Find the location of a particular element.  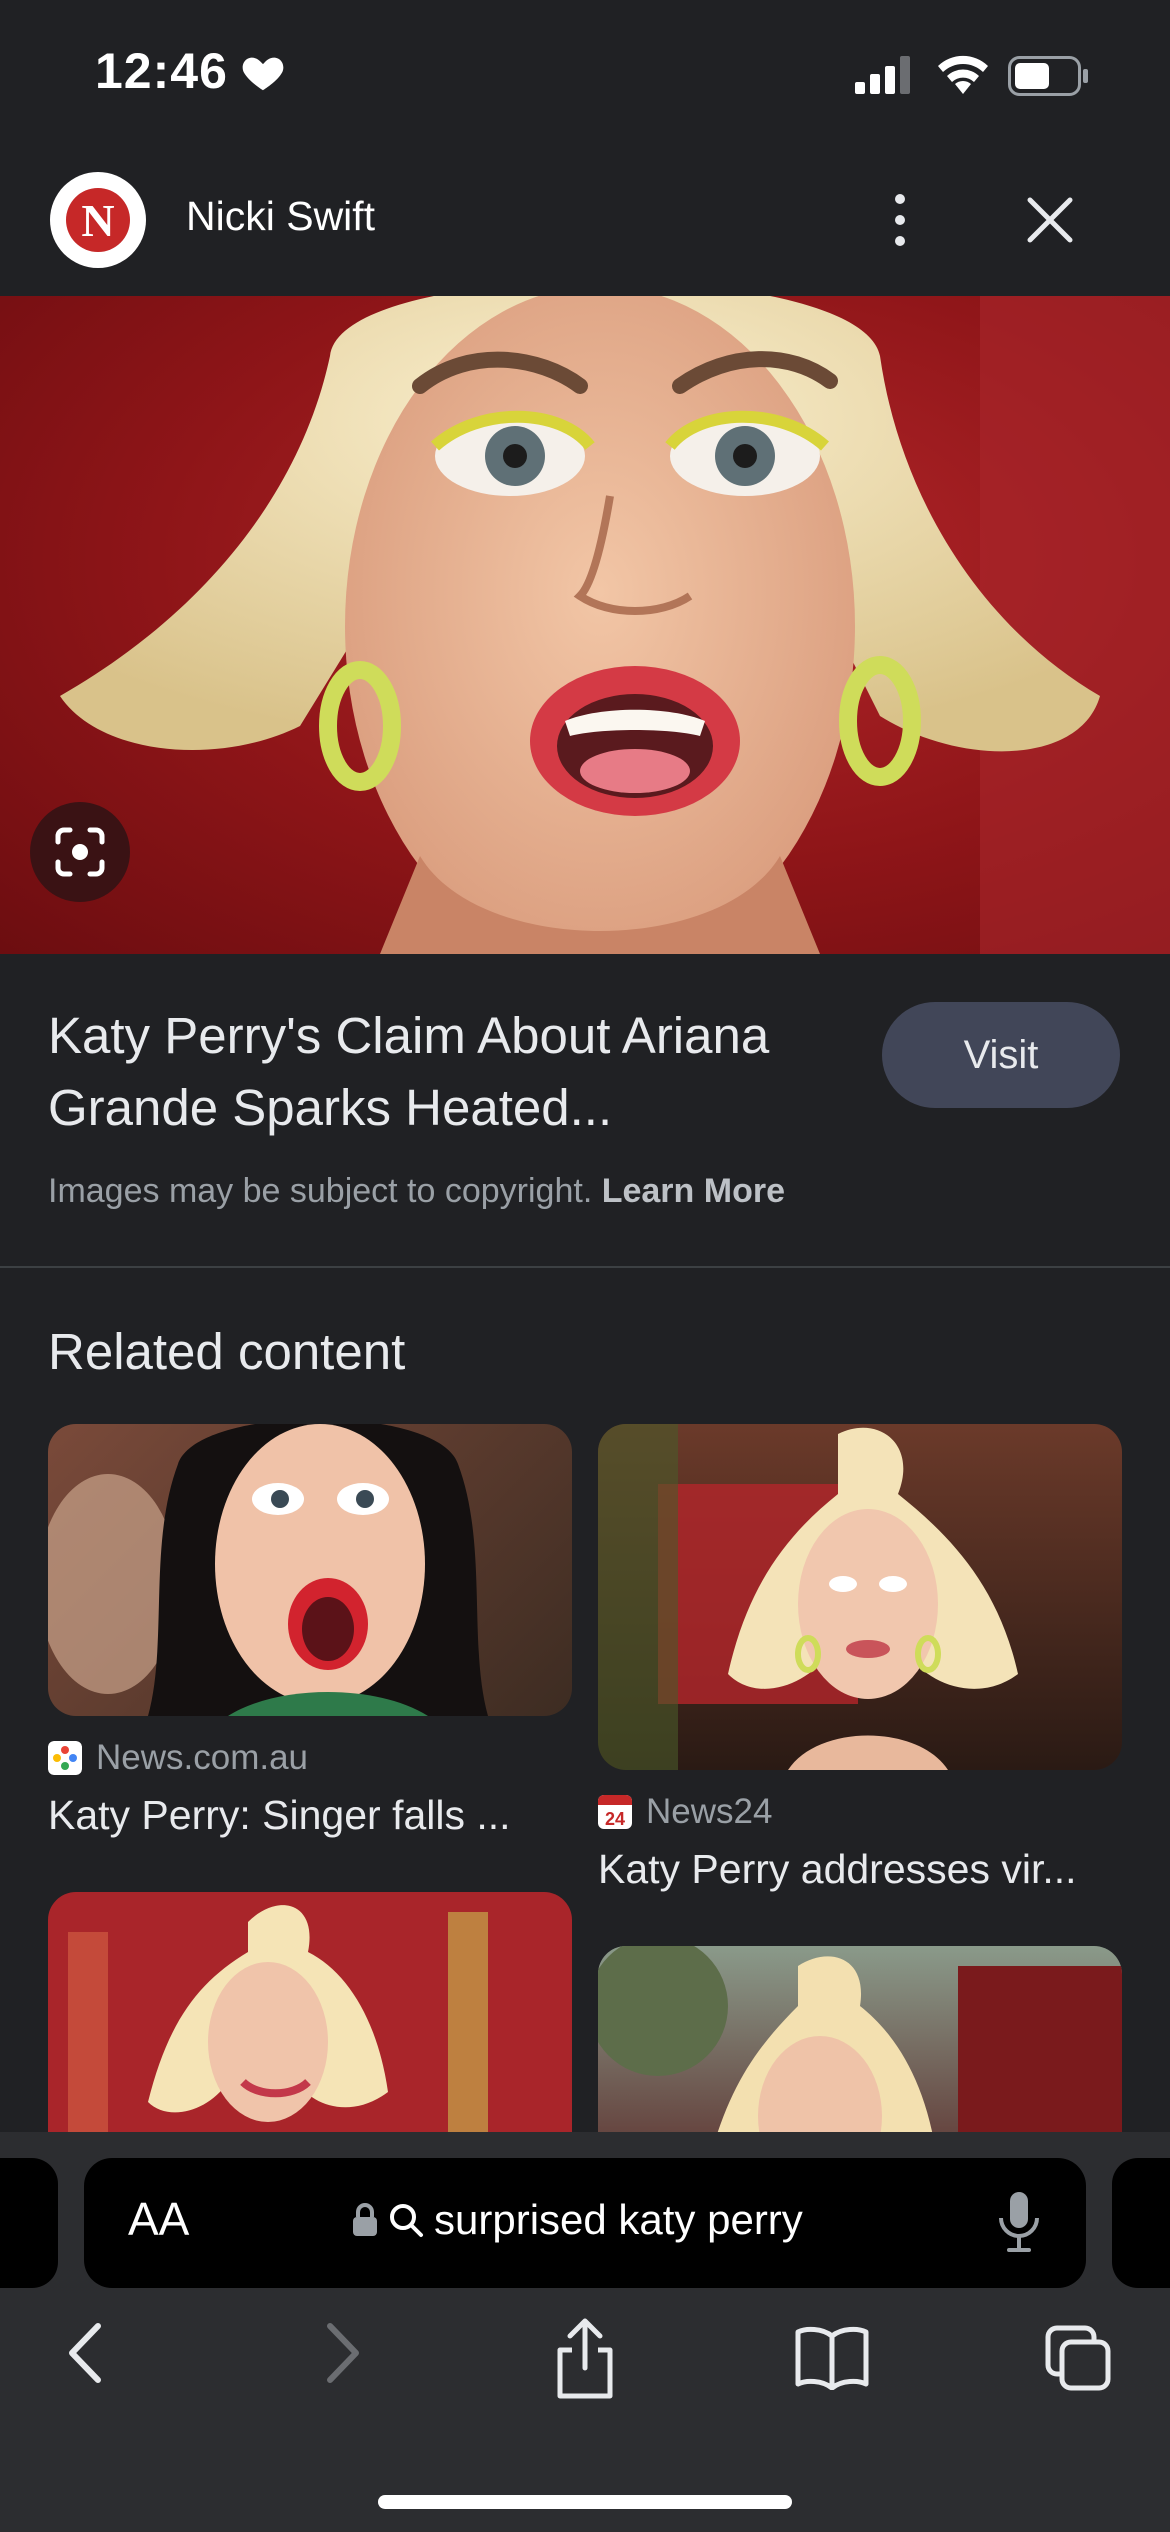

wifi-icon is located at coordinates (963, 74).